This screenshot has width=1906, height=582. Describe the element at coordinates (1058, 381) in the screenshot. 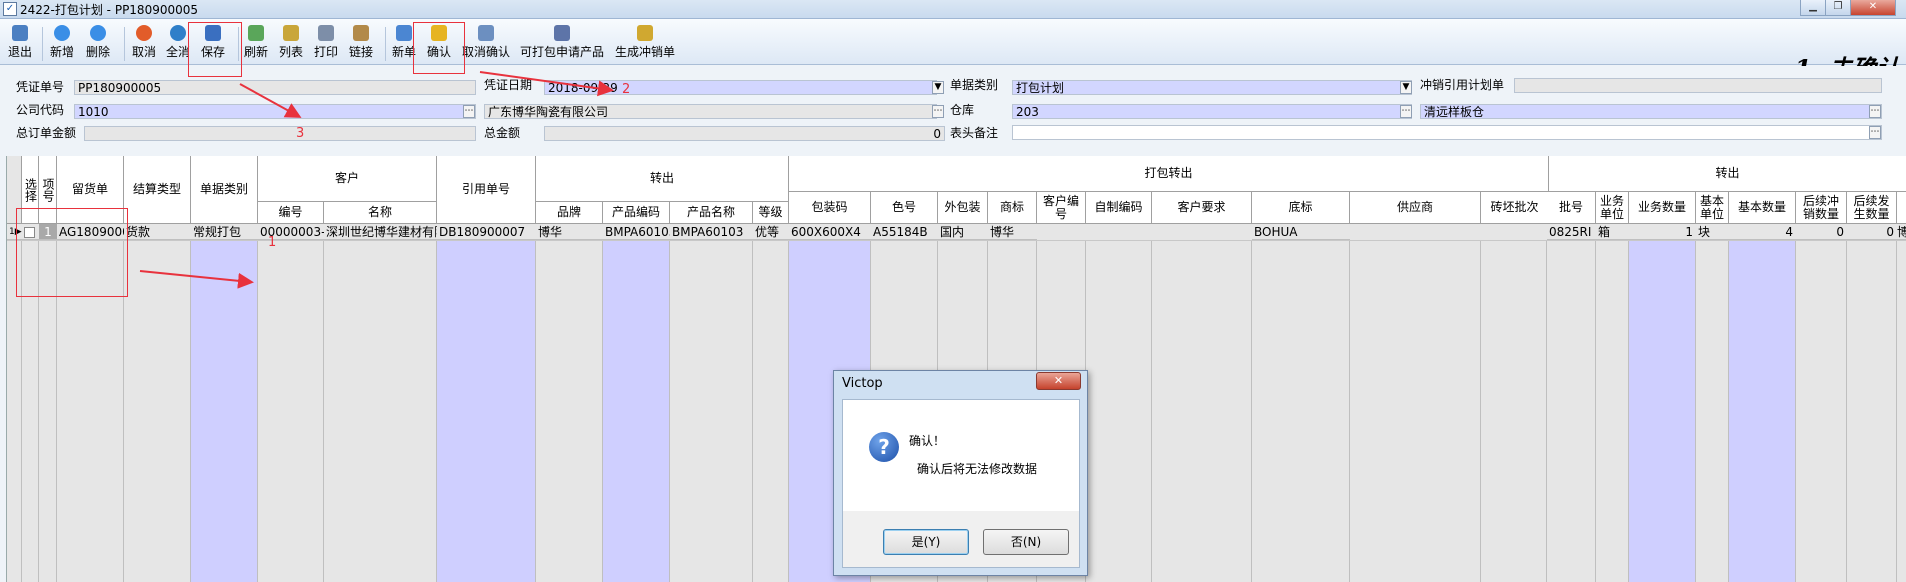

I see `close-icon: ✕` at that location.